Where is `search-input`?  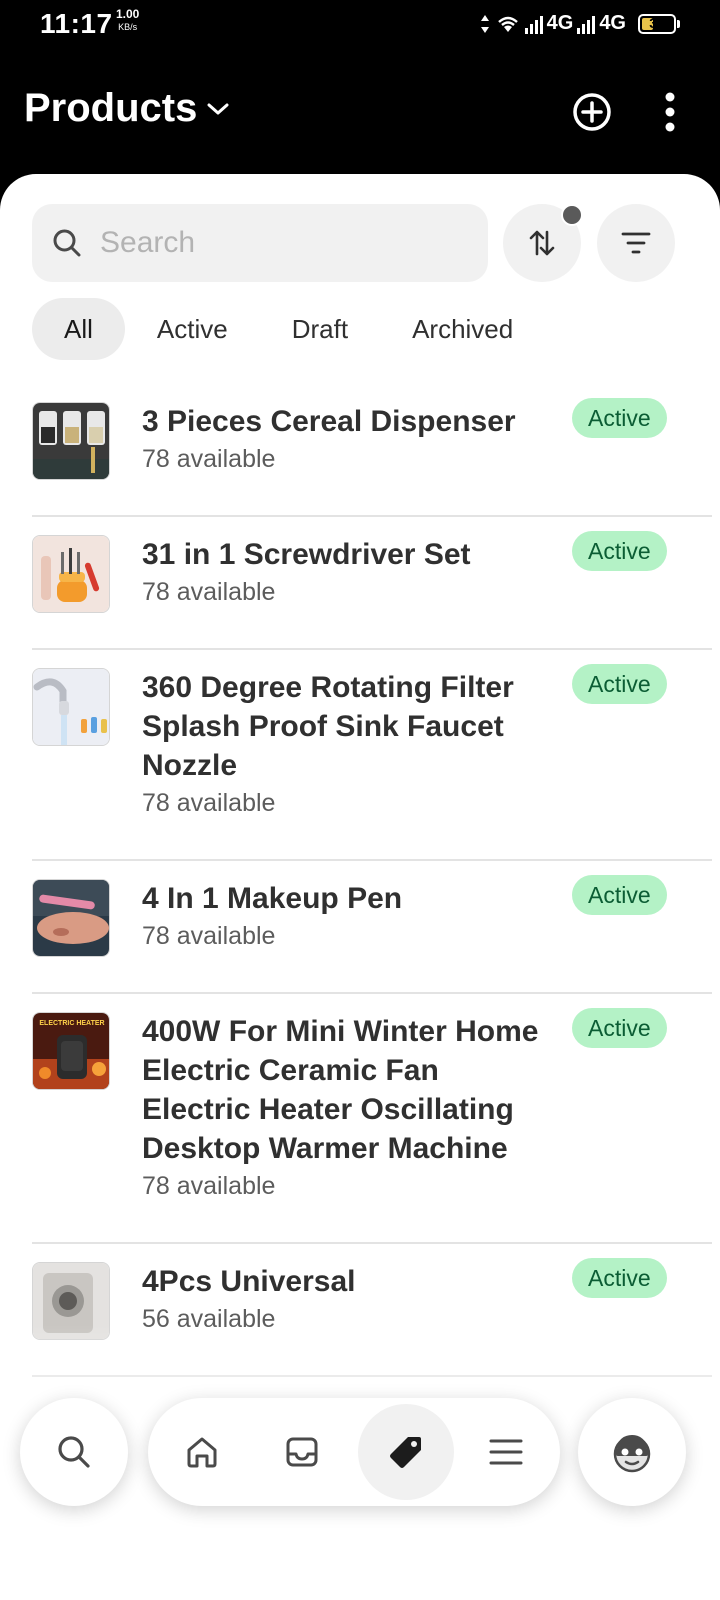
search-input is located at coordinates (270, 243).